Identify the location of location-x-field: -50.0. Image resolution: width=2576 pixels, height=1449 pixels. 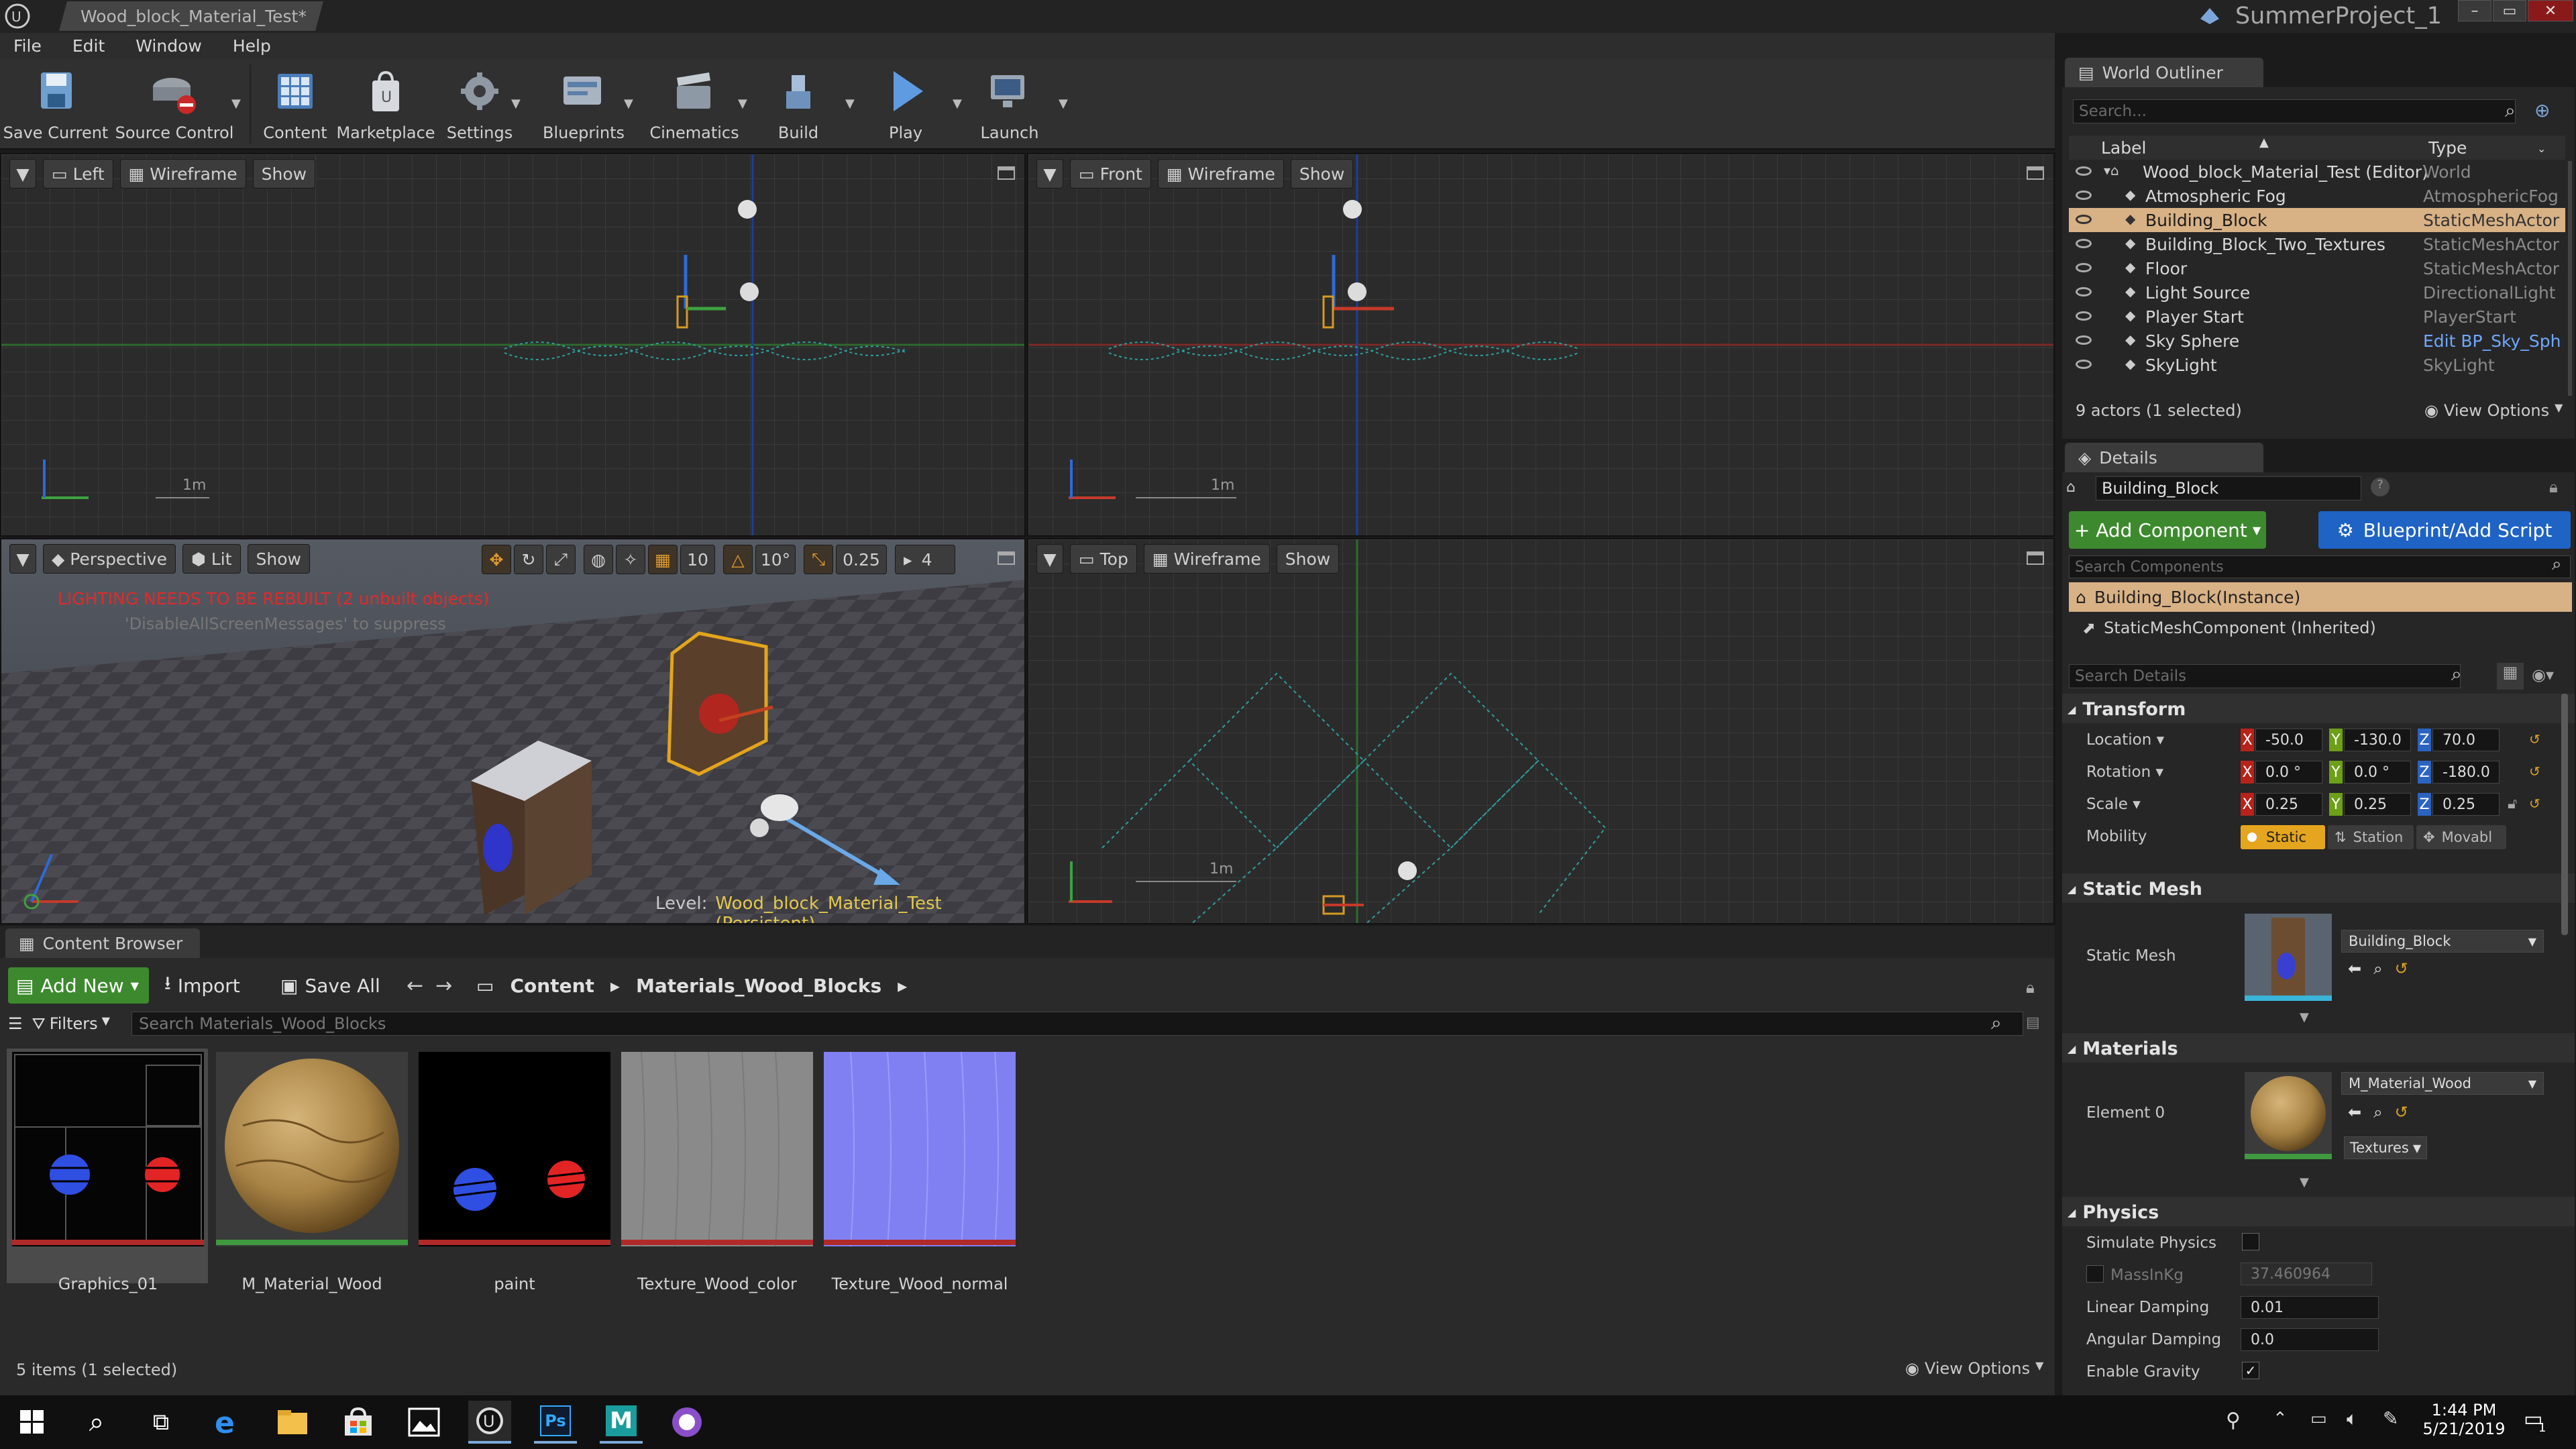
(2288, 740).